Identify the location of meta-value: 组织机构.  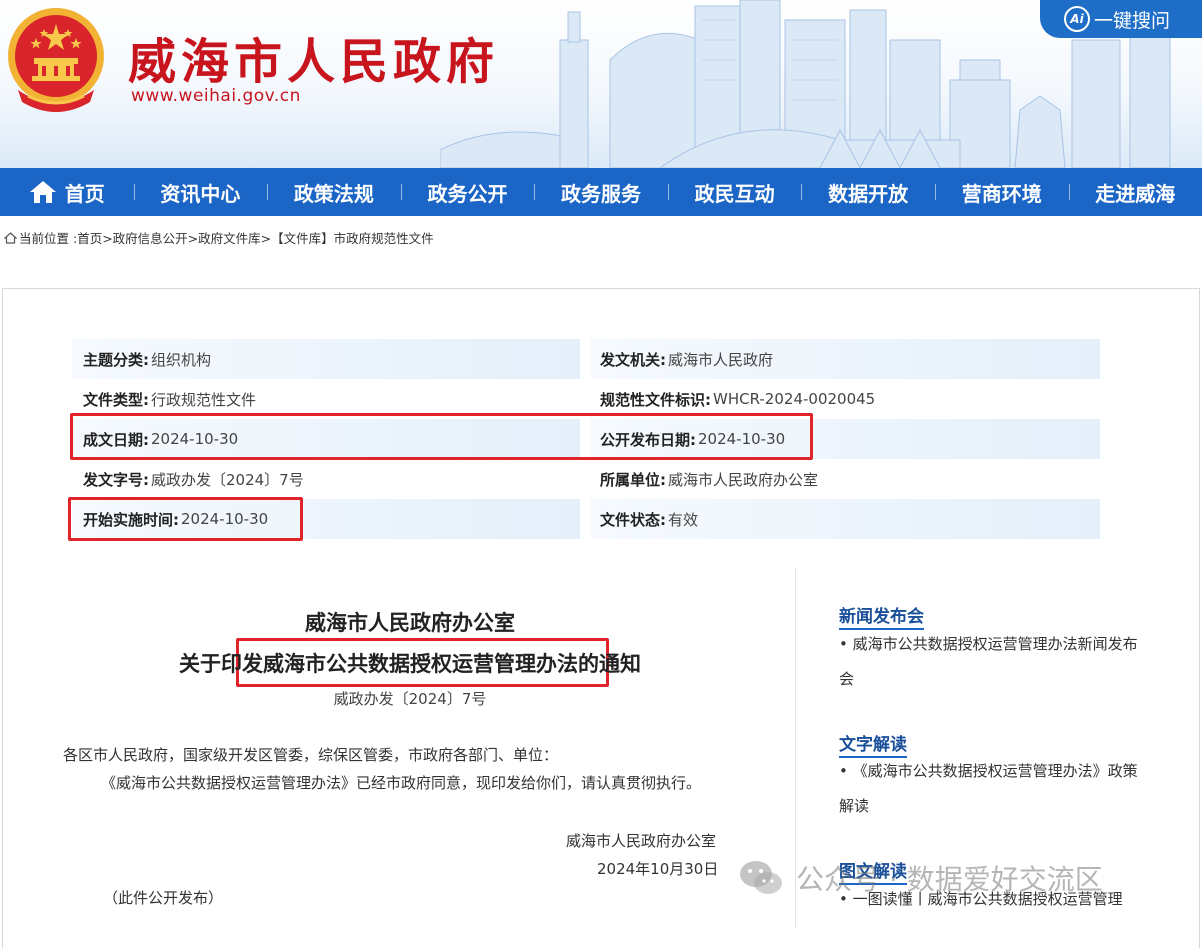
(181, 359).